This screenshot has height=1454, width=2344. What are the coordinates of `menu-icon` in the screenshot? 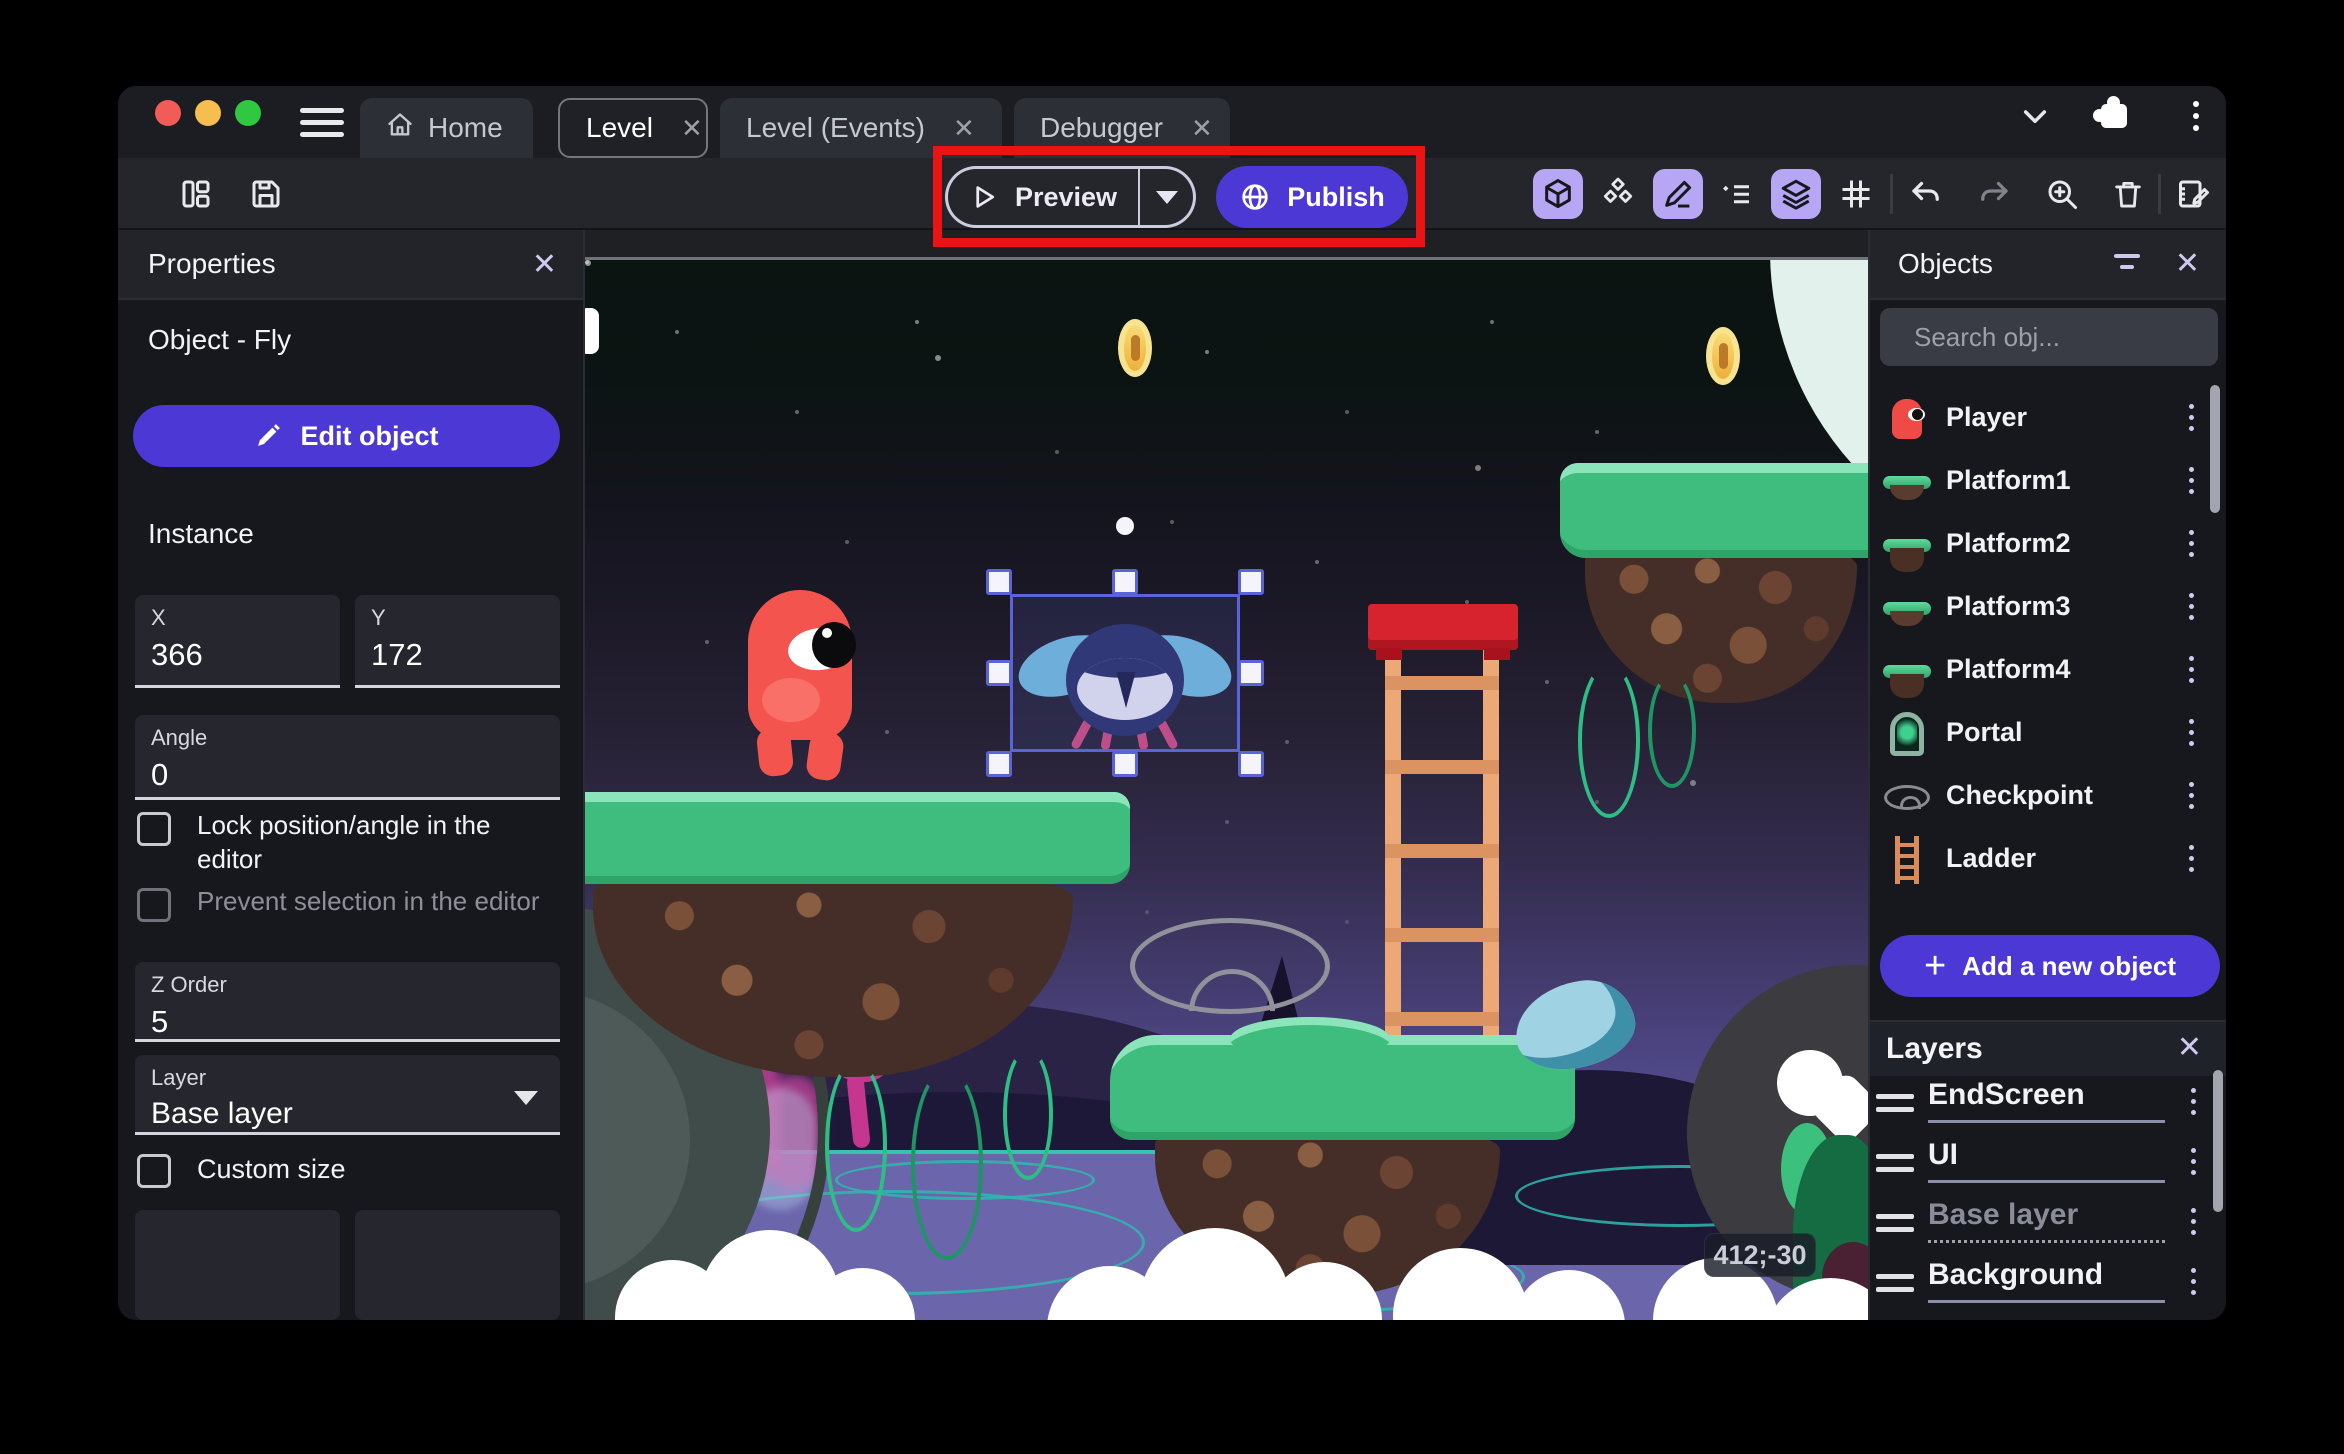 It's located at (323, 122).